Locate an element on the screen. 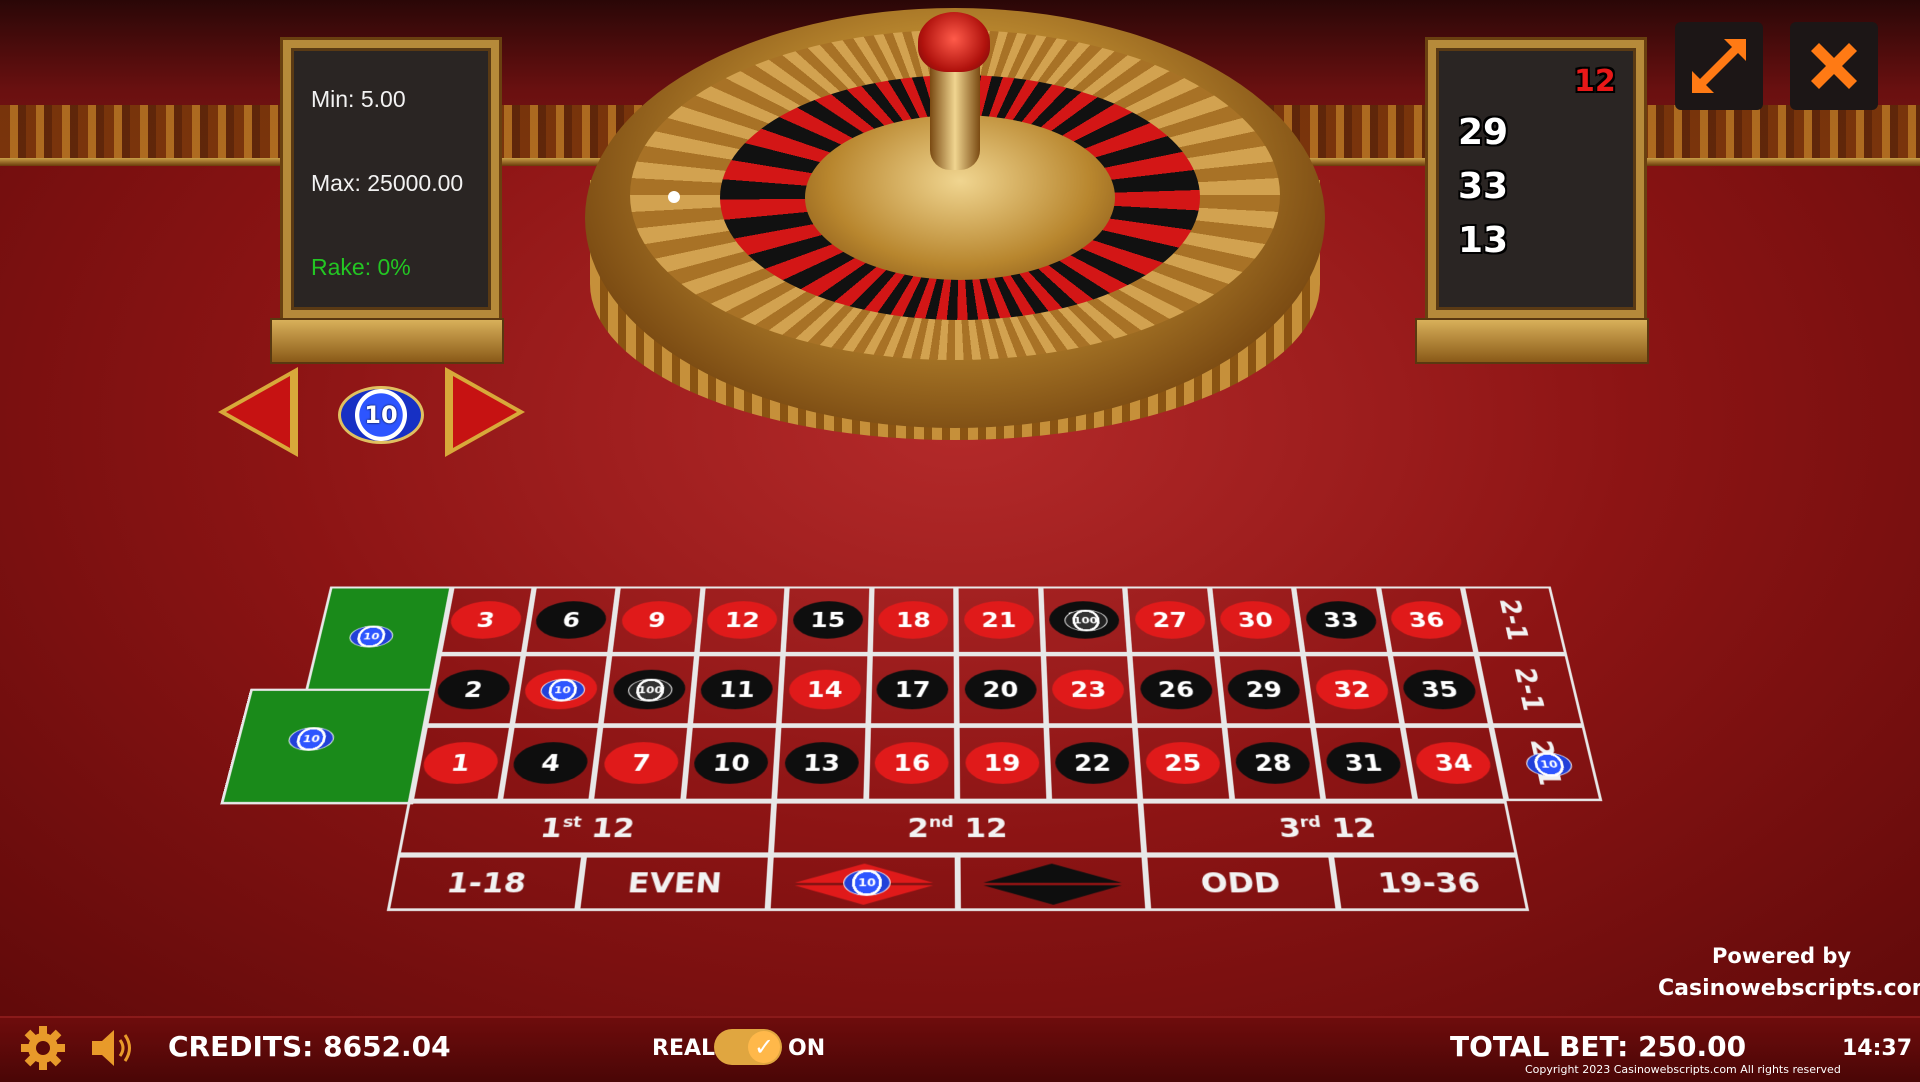 Image resolution: width=1920 pixels, height=1082 pixels. number-cell: 11 is located at coordinates (736, 690).